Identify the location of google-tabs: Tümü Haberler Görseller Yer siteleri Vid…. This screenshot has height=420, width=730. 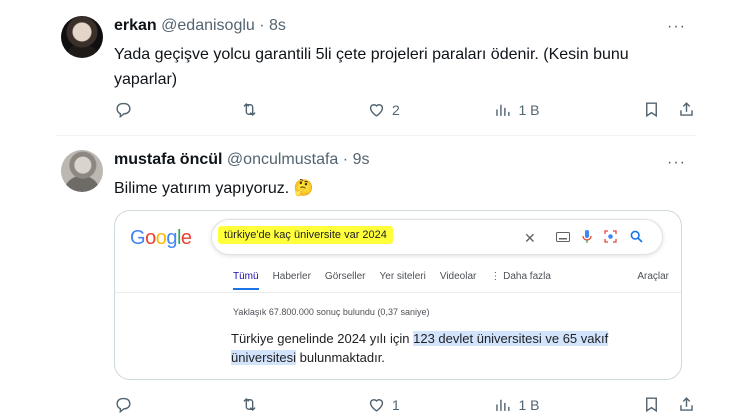
(392, 276).